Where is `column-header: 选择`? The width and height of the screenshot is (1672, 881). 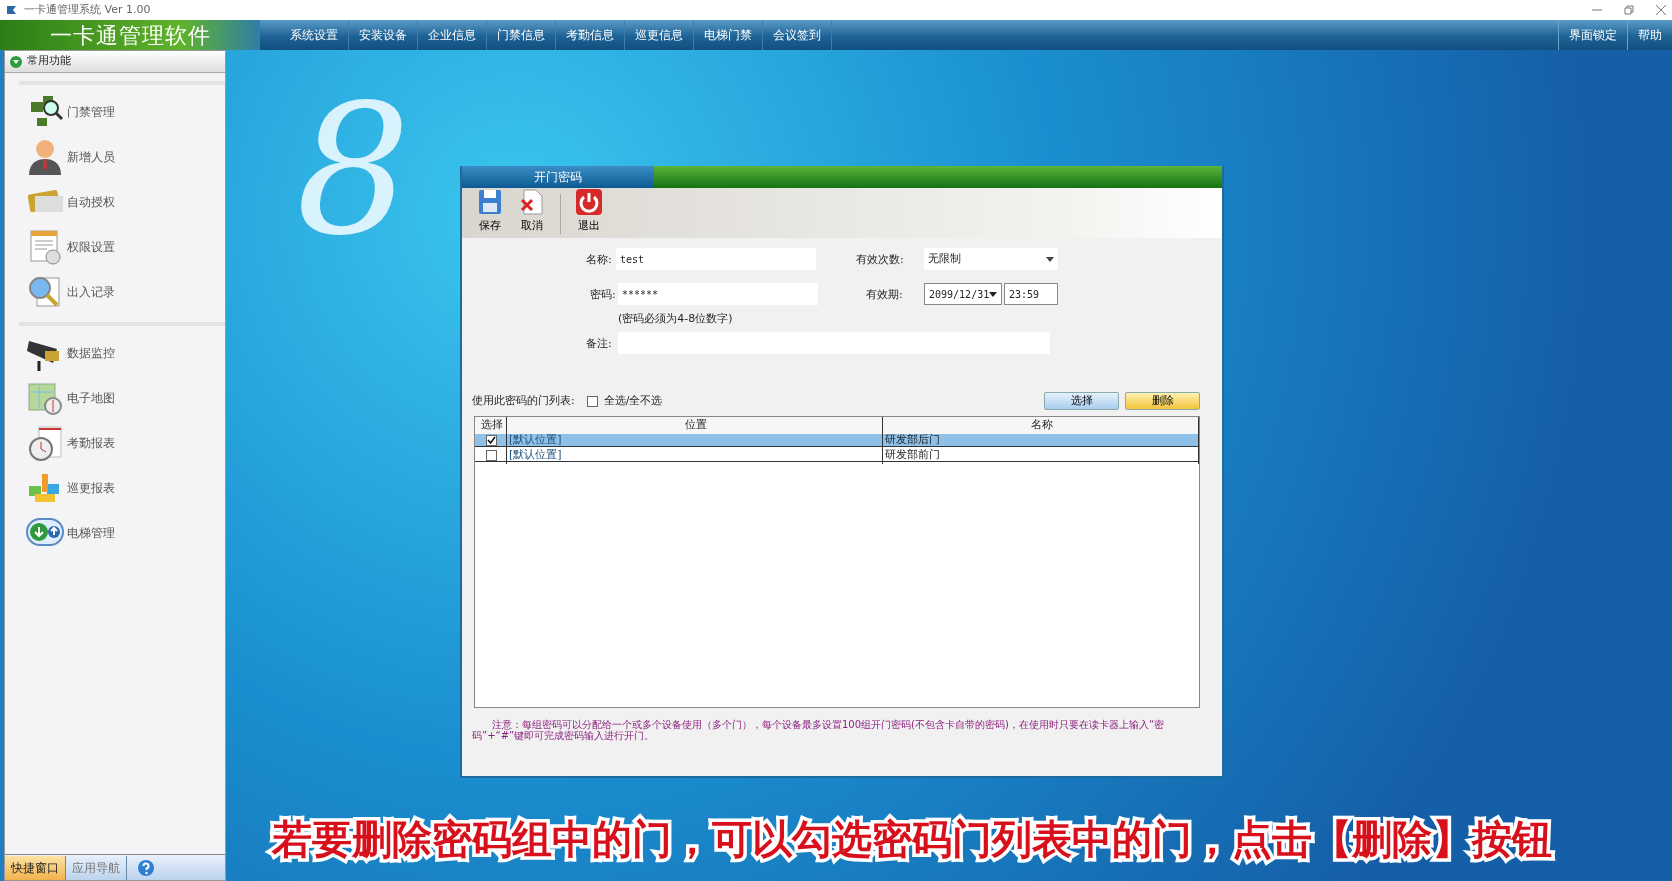 column-header: 选择 is located at coordinates (491, 425).